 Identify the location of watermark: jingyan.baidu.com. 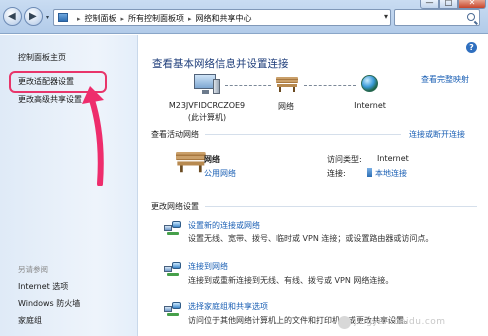
(412, 323).